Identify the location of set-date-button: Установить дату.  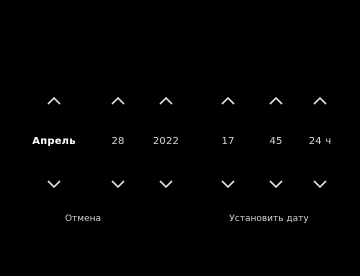
(269, 219).